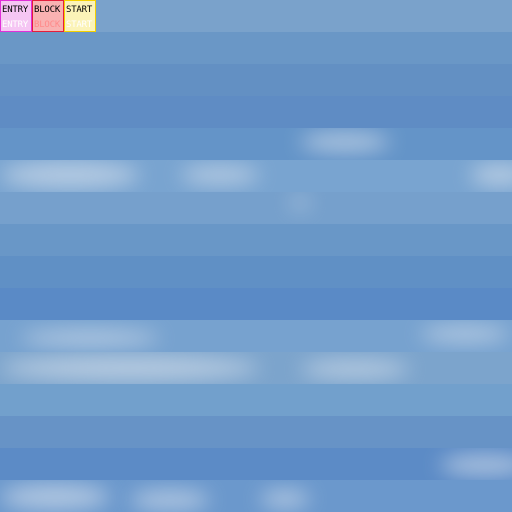 The height and width of the screenshot is (512, 512). What do you see at coordinates (79, 25) in the screenshot?
I see `start-tile-sublabel: START` at bounding box center [79, 25].